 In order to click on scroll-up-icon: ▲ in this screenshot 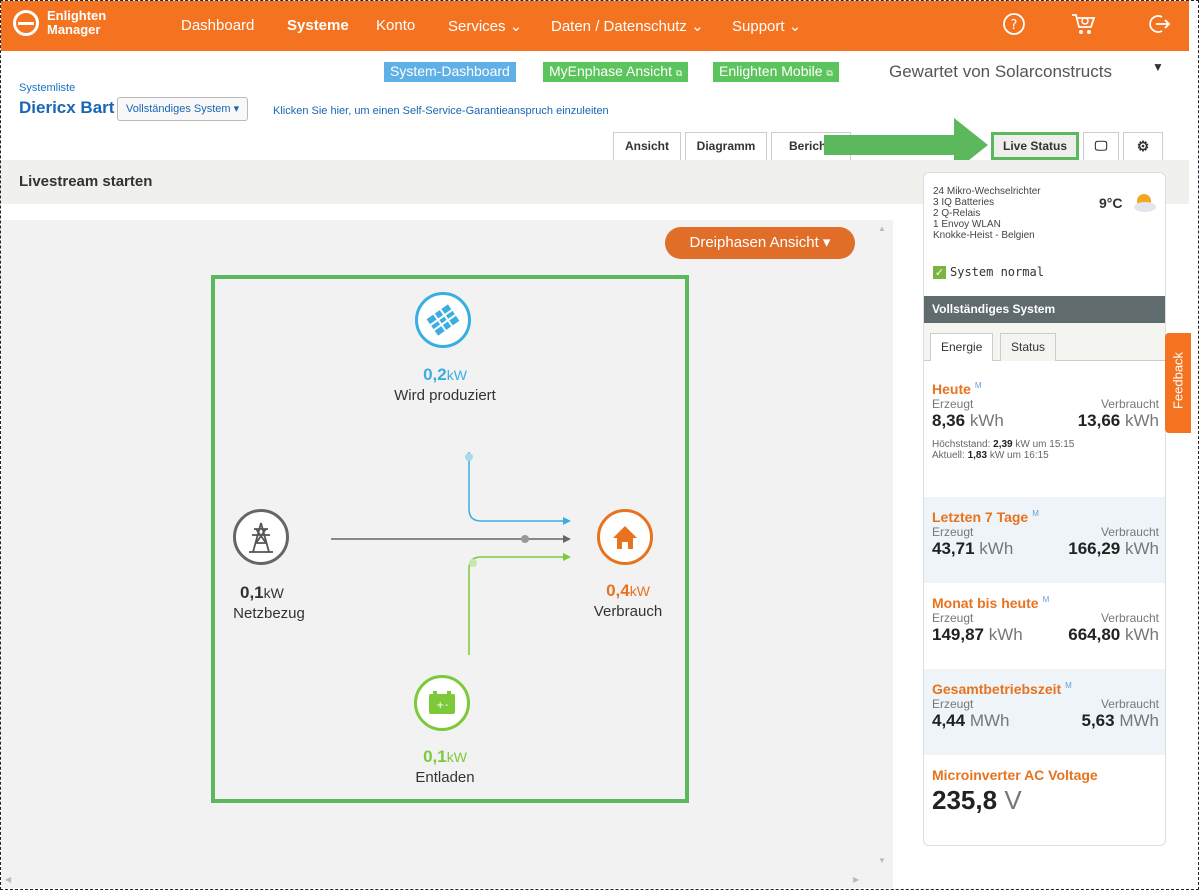, I will do `click(882, 228)`.